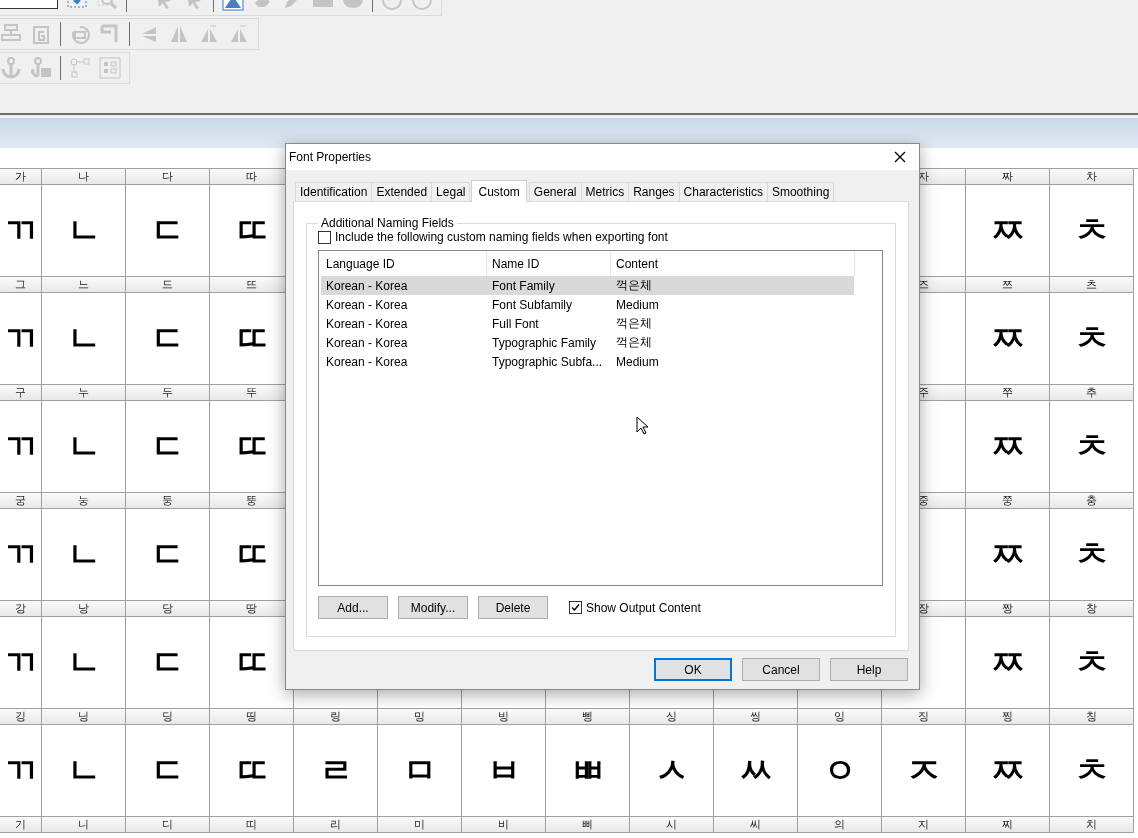 The image size is (1138, 838). I want to click on group-title: Additional Naming Fields, so click(387, 223).